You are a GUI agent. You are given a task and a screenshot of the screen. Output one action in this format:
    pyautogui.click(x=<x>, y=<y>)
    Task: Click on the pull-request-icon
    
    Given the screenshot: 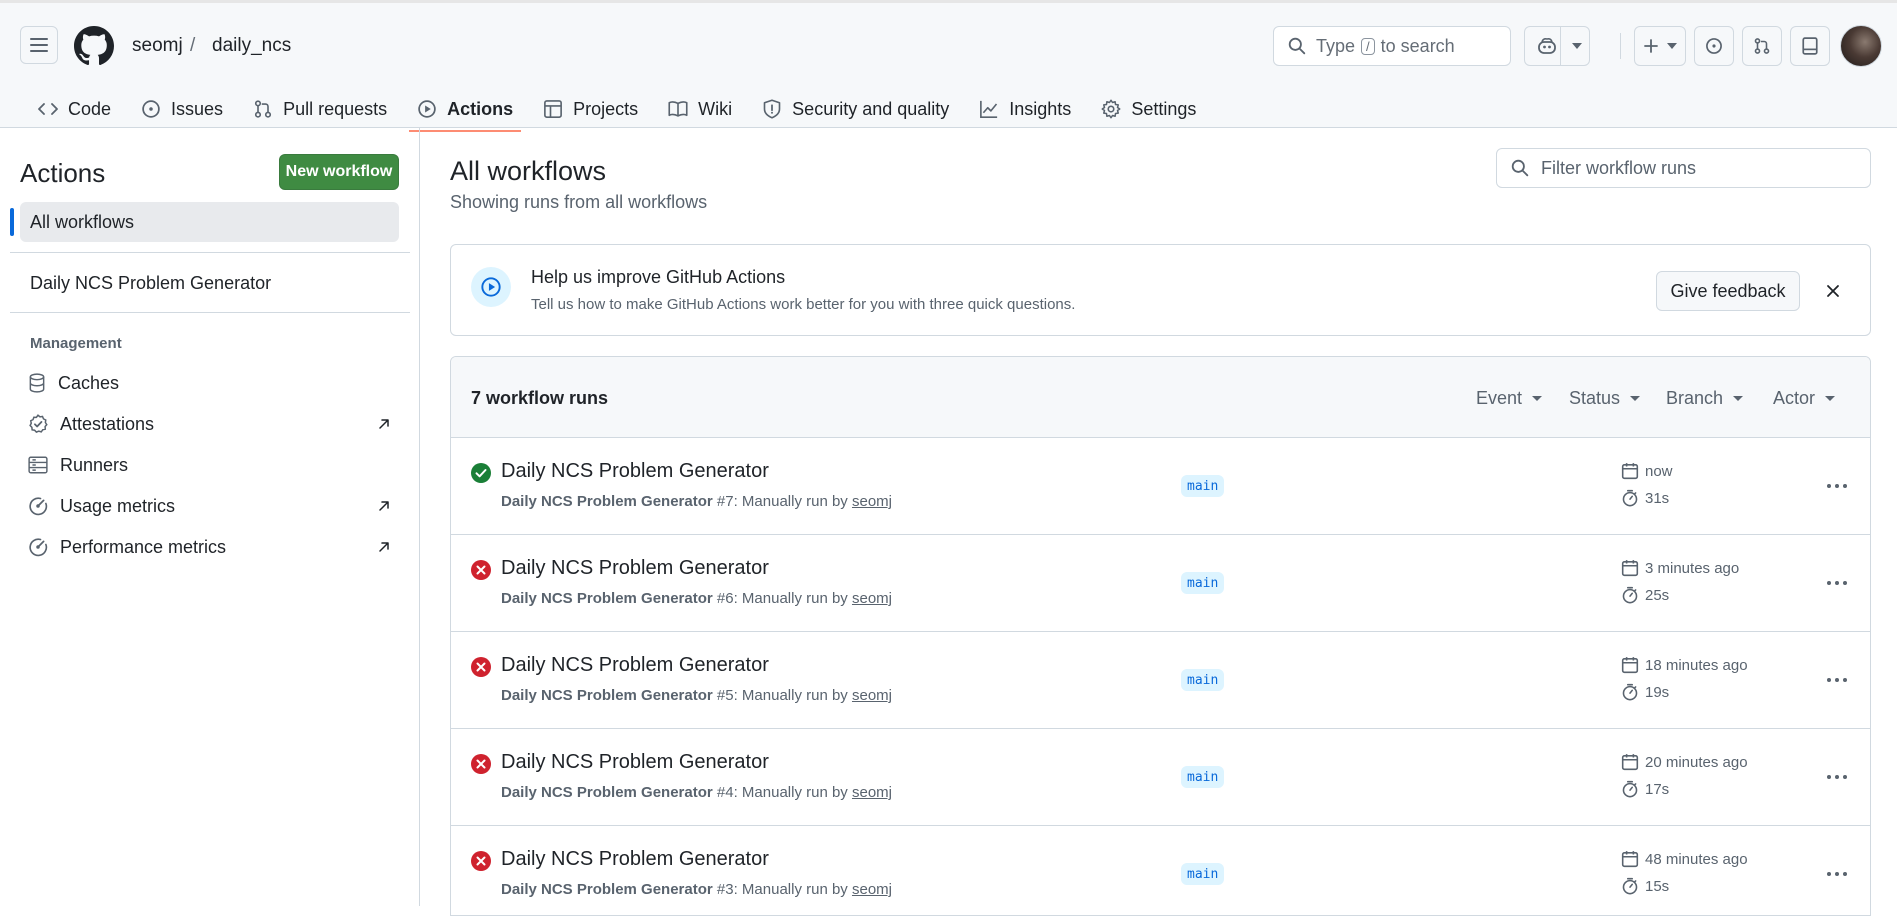 What is the action you would take?
    pyautogui.click(x=1762, y=46)
    